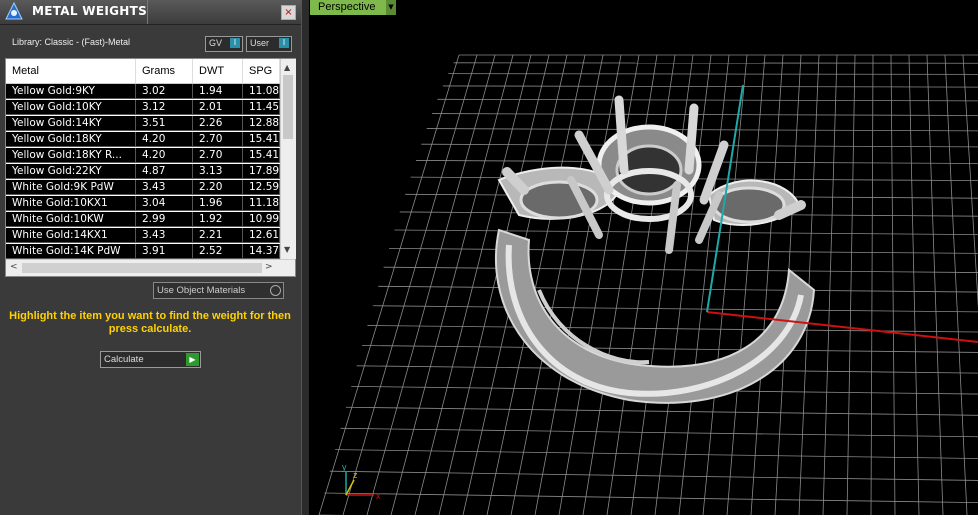  What do you see at coordinates (287, 67) in the screenshot?
I see `scroll-up-icon: ▲` at bounding box center [287, 67].